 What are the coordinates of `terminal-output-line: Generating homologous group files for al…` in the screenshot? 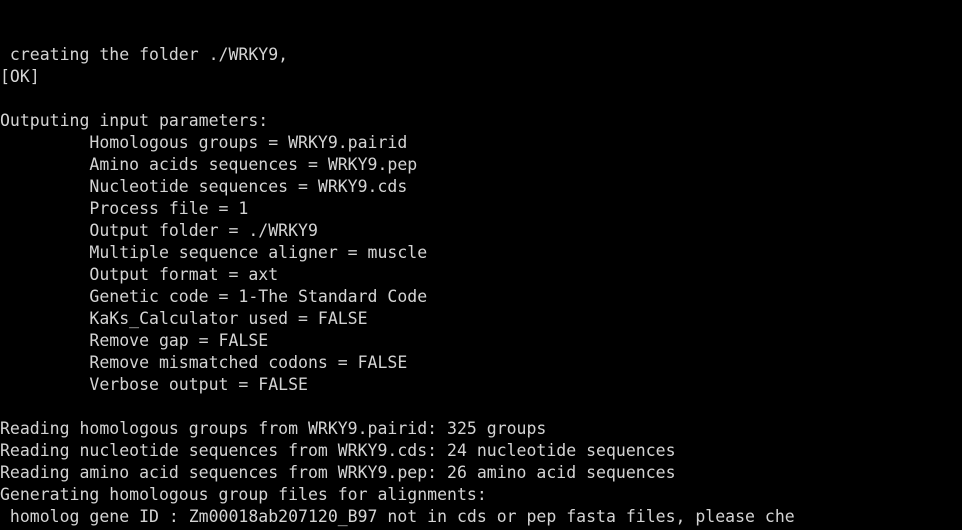 It's located at (243, 494).